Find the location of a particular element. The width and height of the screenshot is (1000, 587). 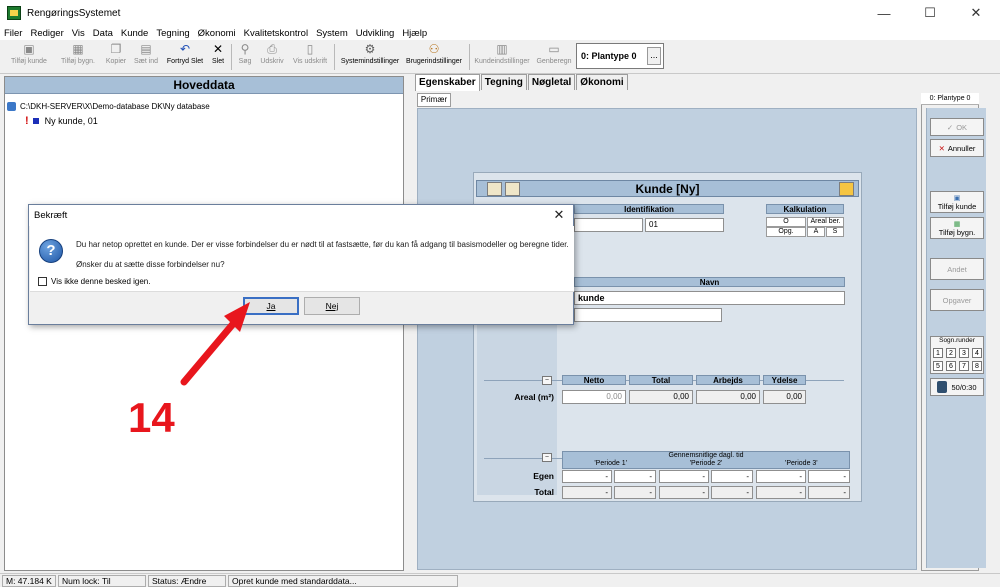

total-p1a: - is located at coordinates (587, 492).